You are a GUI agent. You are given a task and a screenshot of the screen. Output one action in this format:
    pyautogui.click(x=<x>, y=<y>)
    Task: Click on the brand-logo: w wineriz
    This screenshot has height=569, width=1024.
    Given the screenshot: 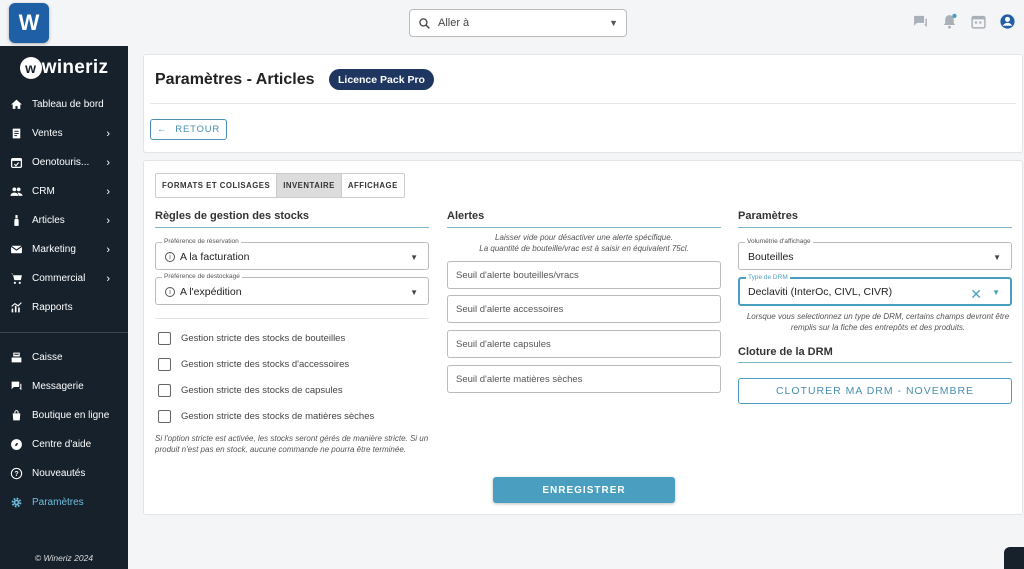 What is the action you would take?
    pyautogui.click(x=64, y=68)
    